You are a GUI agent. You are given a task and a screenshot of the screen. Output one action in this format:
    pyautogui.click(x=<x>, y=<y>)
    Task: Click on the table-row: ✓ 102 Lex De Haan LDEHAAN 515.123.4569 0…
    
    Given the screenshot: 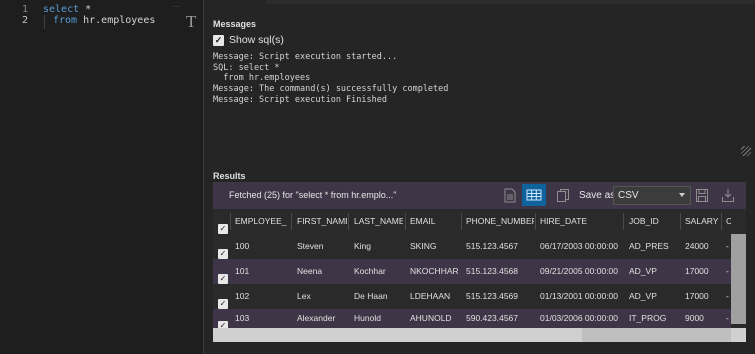 What is the action you would take?
    pyautogui.click(x=479, y=296)
    